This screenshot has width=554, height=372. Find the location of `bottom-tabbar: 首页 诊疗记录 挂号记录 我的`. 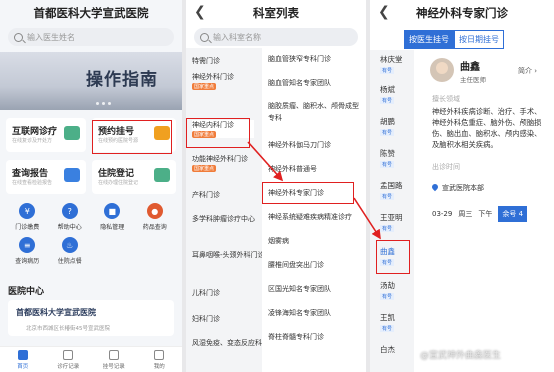

bottom-tabbar: 首页 诊疗记录 挂号记录 我的 is located at coordinates (91, 359).